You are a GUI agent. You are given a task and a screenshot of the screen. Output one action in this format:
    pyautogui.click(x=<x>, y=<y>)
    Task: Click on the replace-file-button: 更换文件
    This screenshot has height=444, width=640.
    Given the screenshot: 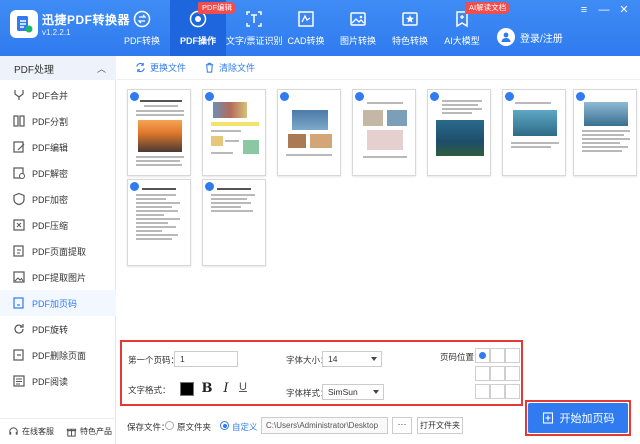 What is the action you would take?
    pyautogui.click(x=160, y=67)
    